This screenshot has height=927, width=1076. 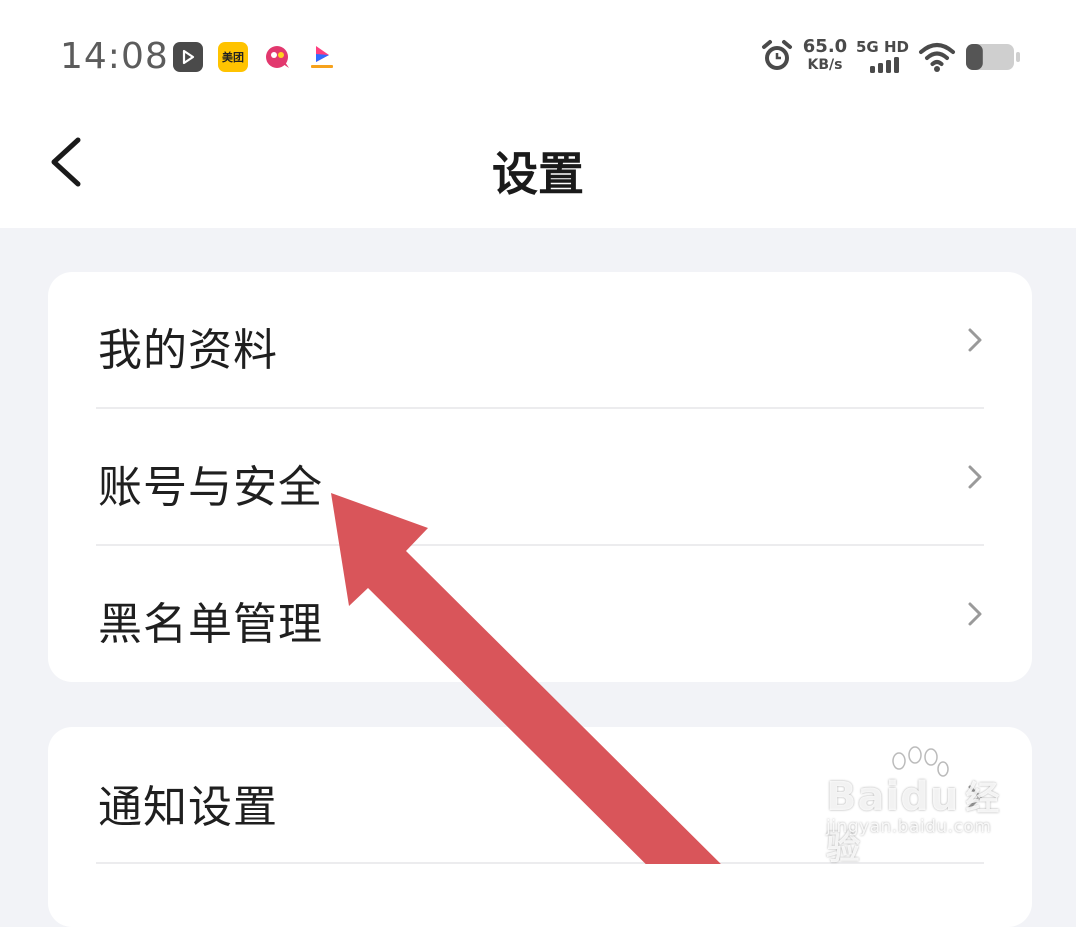 I want to click on battery-icon, so click(x=993, y=58).